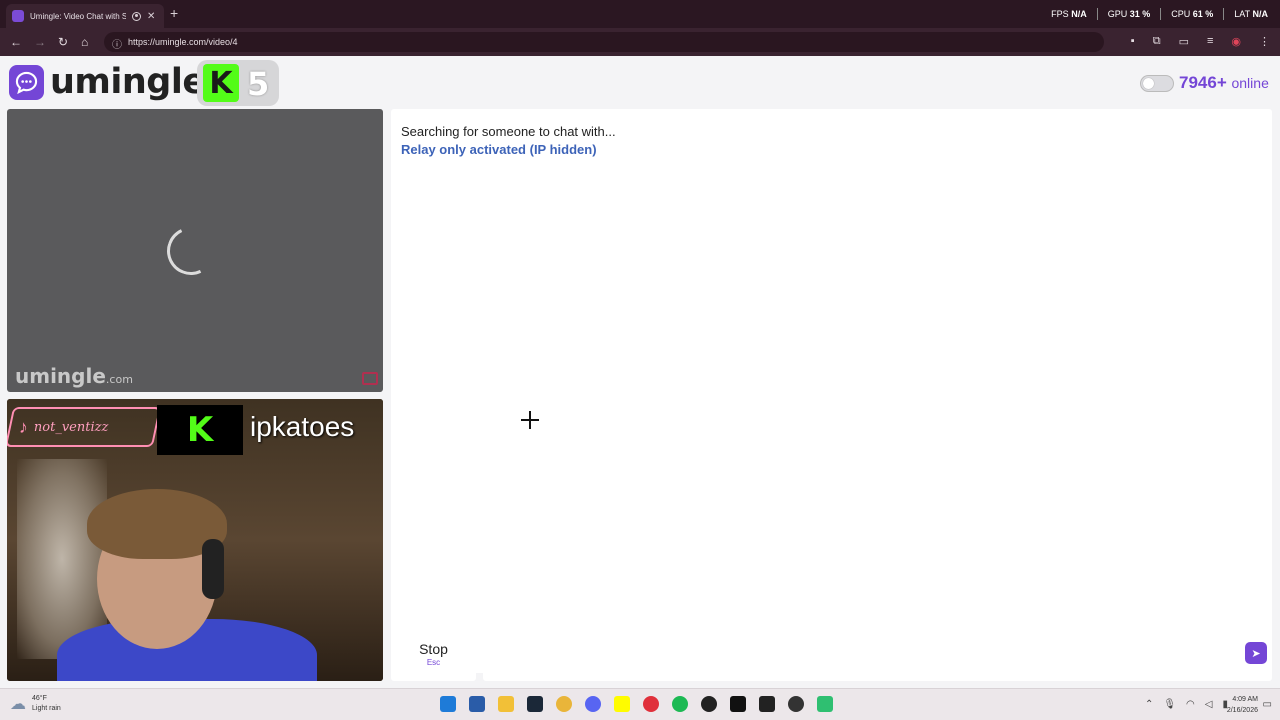  I want to click on forward-icon: →, so click(40, 42).